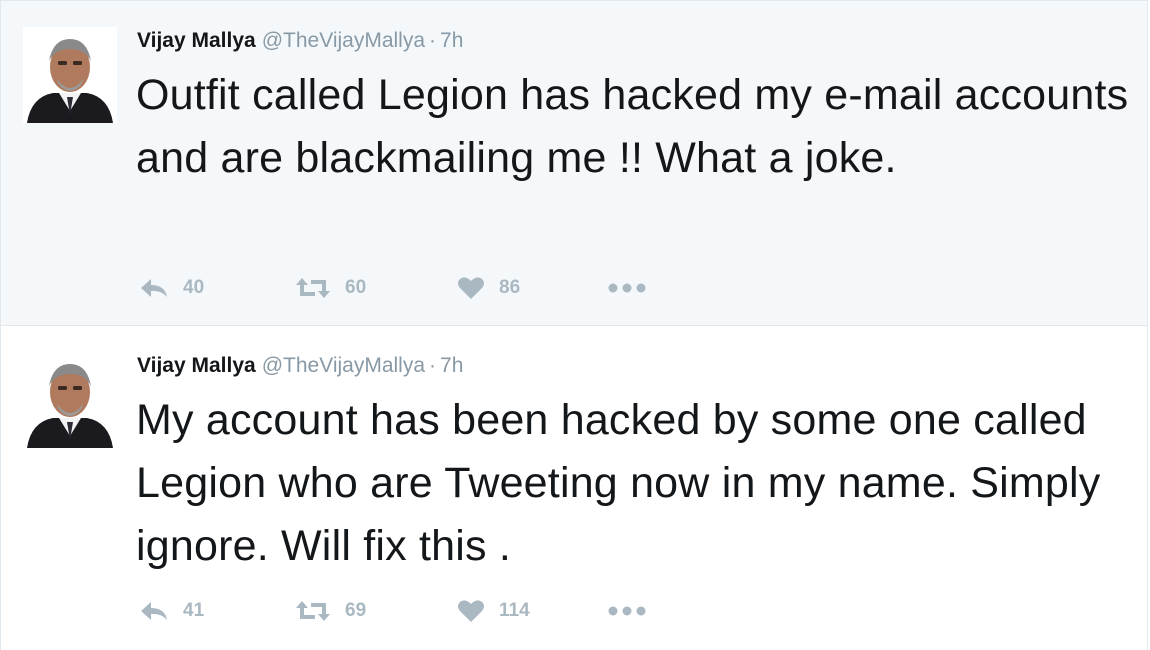 The image size is (1150, 650). What do you see at coordinates (514, 610) in the screenshot?
I see `like-count: 114` at bounding box center [514, 610].